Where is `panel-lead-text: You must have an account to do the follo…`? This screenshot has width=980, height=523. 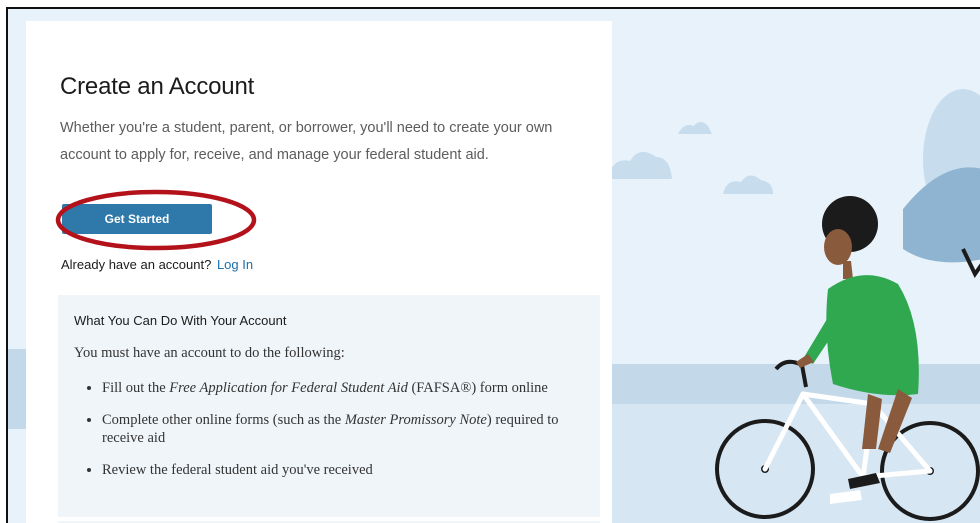 panel-lead-text: You must have an account to do the follo… is located at coordinates (209, 353).